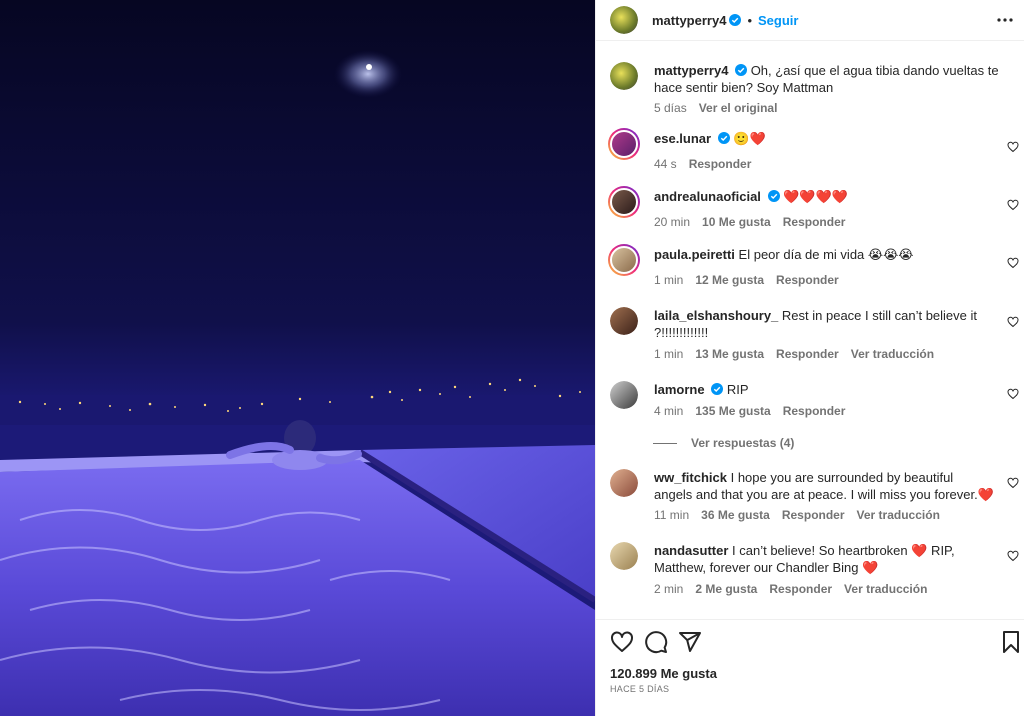 This screenshot has height=716, width=1024. Describe the element at coordinates (689, 20) in the screenshot. I see `author-username: mattyperry4` at that location.